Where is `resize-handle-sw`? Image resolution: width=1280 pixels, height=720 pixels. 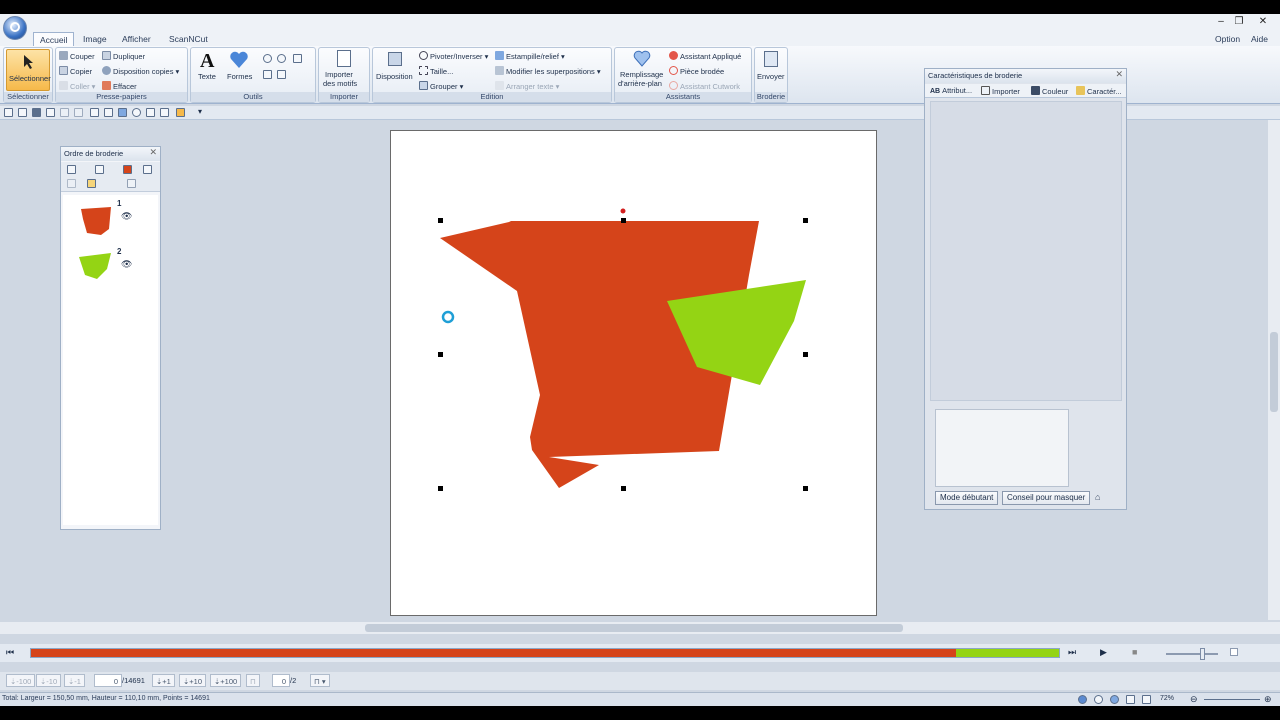
resize-handle-sw is located at coordinates (440, 488).